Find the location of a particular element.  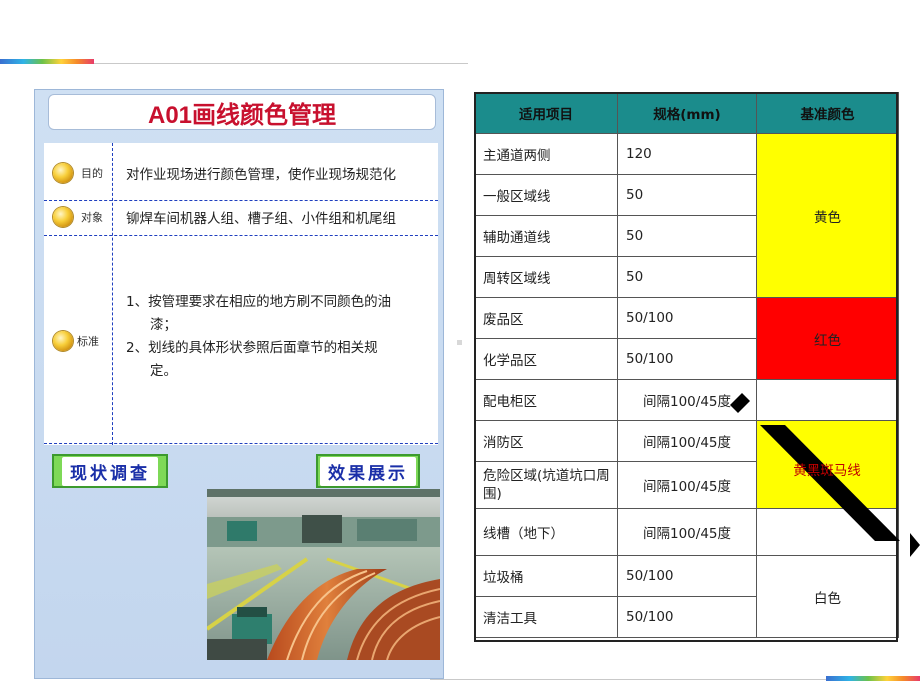

cell-item: 清洁工具 is located at coordinates (546, 617).